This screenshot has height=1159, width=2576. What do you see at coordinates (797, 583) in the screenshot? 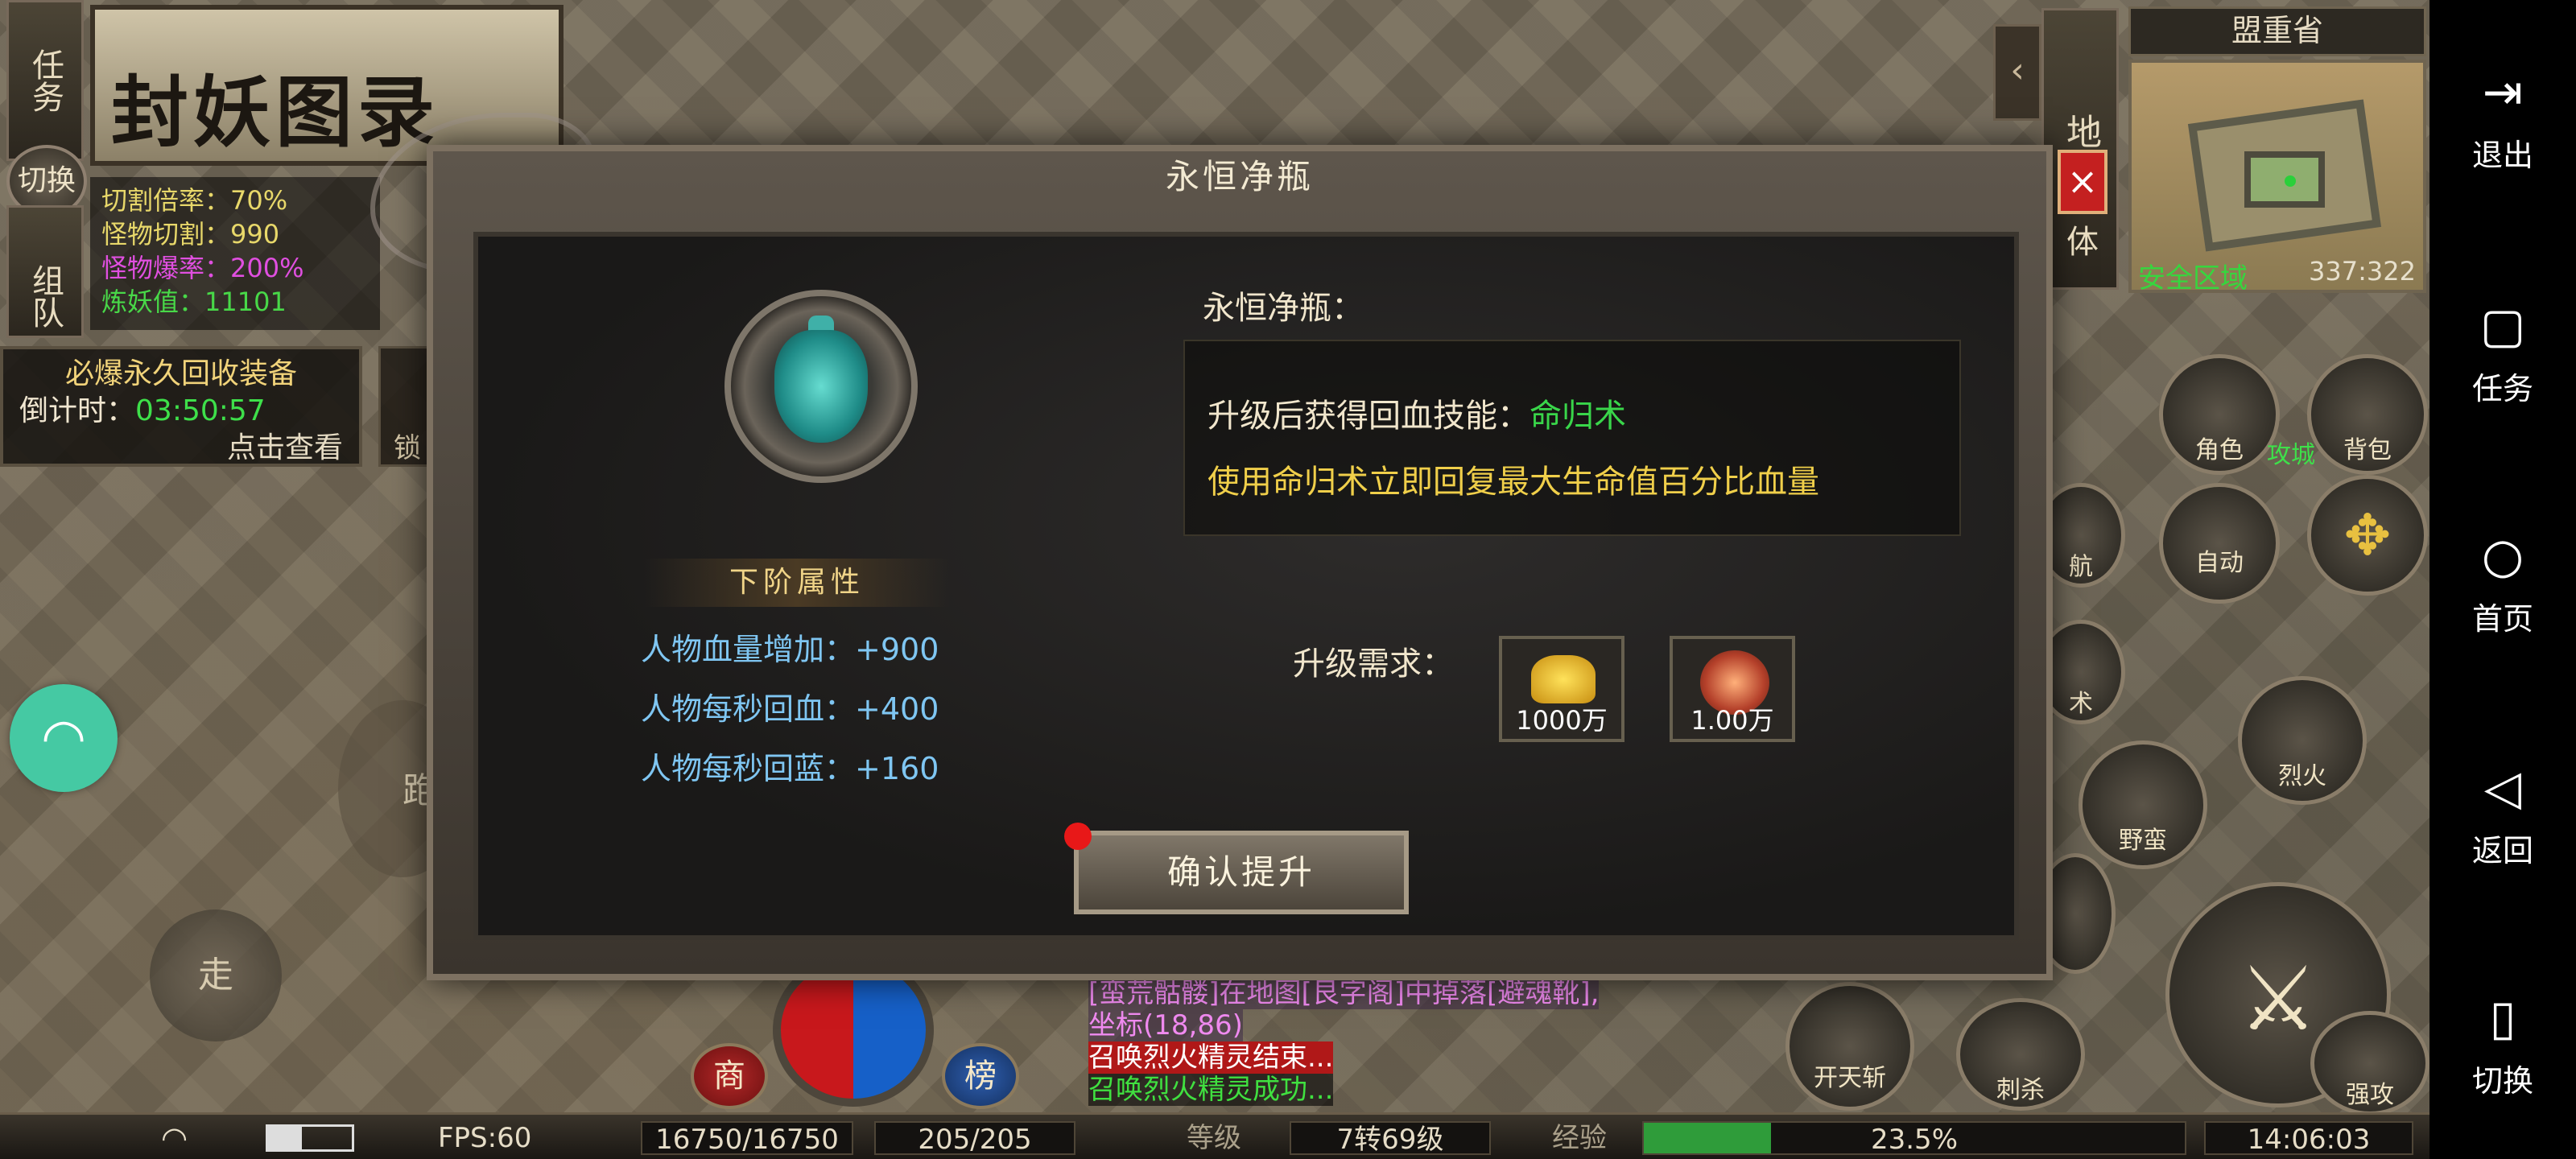
I see `next-attributes-header: 下阶属性` at bounding box center [797, 583].